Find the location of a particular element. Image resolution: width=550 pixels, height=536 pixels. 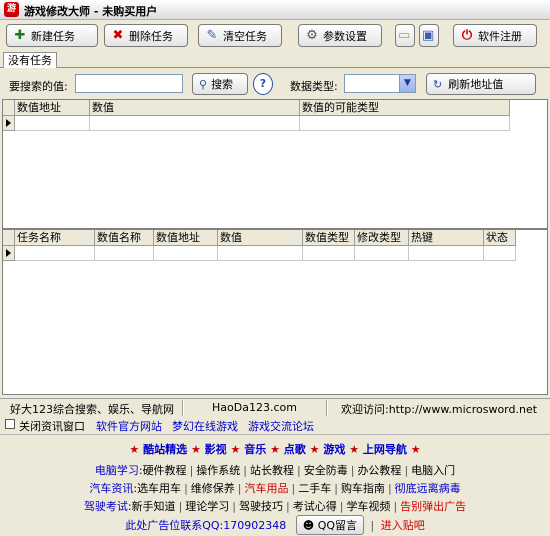

status-promo: 好大123综合搜索、娱乐、导航网 is located at coordinates (92, 409).